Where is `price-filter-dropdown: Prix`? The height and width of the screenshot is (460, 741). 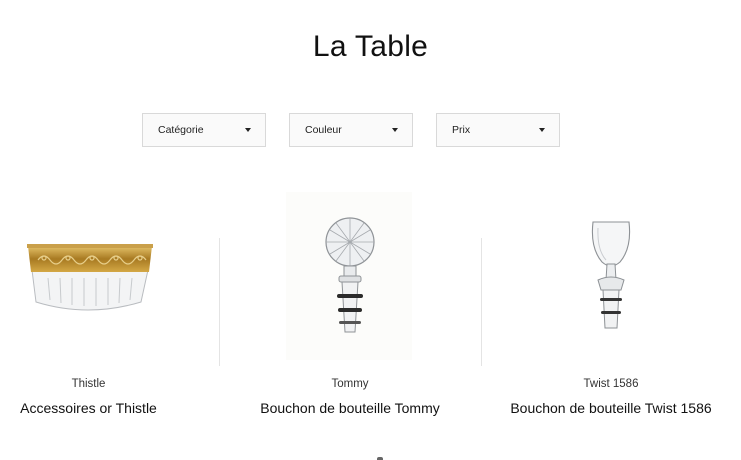
price-filter-dropdown: Prix is located at coordinates (498, 130).